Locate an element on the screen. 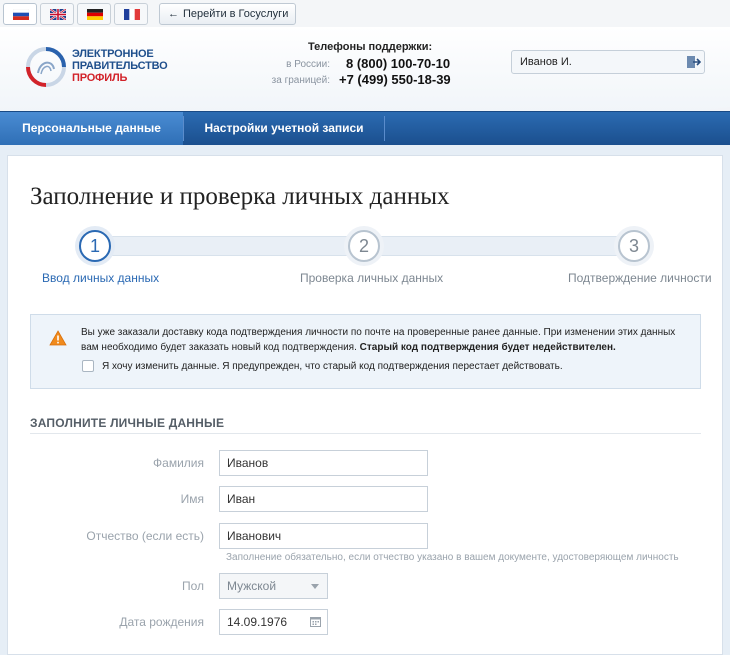 Image resolution: width=730 pixels, height=655 pixels. uk-flag-icon is located at coordinates (58, 14).